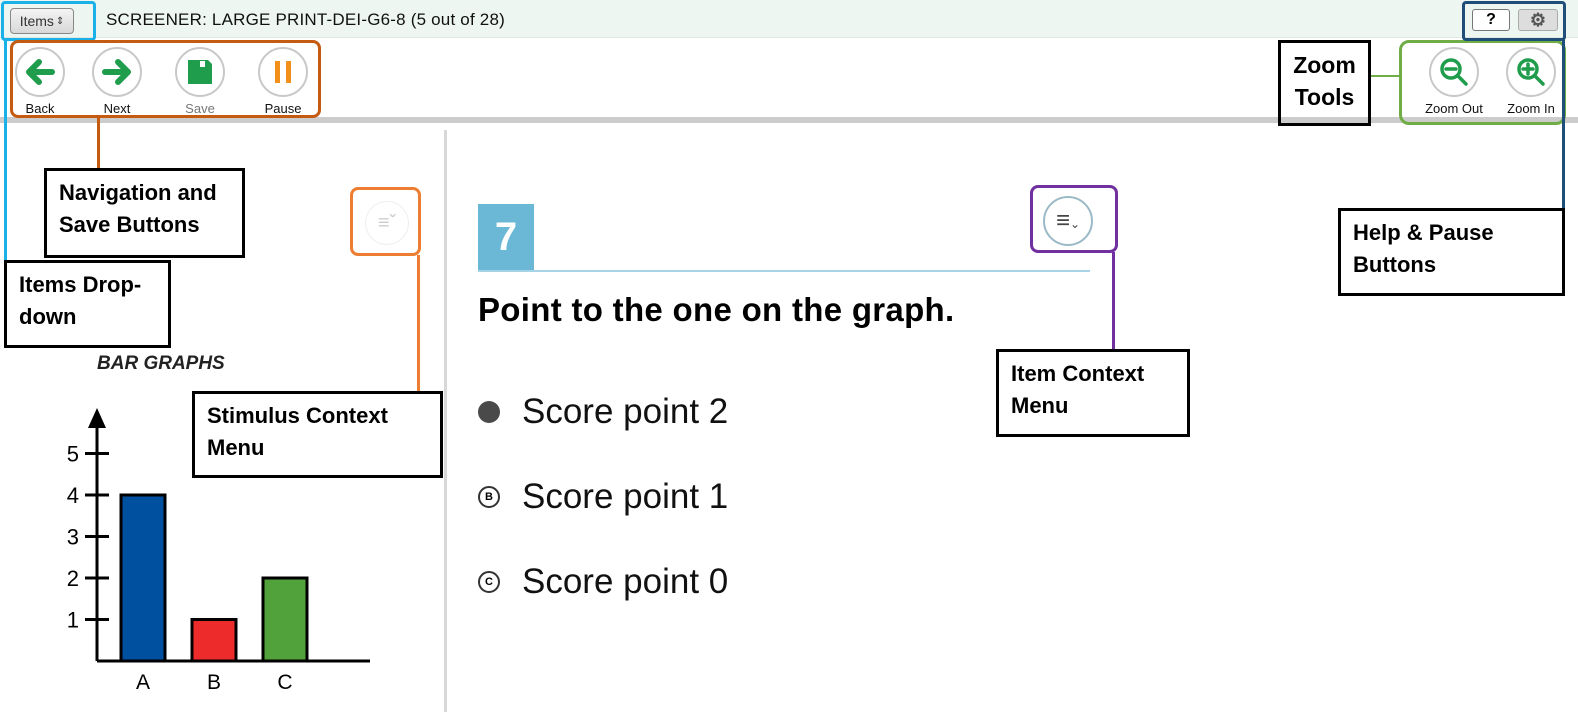 This screenshot has height=712, width=1578. I want to click on item-header-line, so click(784, 271).